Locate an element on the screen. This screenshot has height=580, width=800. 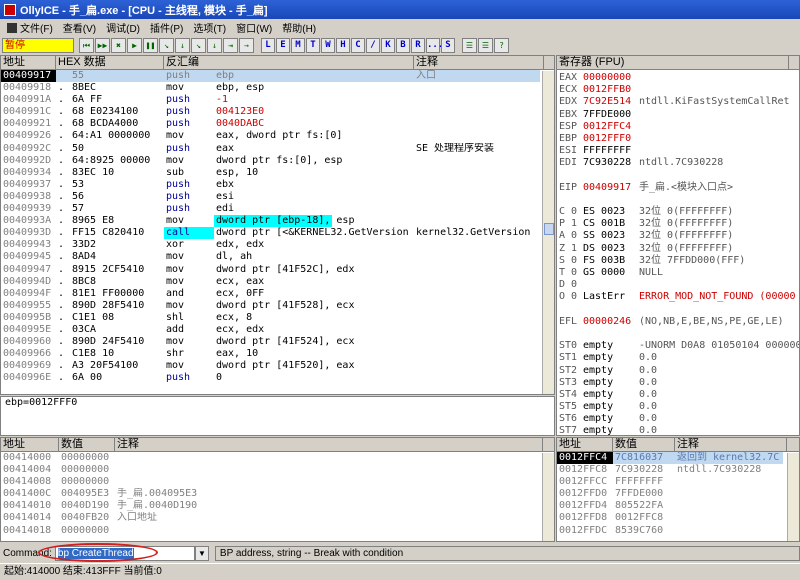
register-row: ST0 empty -UNORM D0A8 01050104 00000000 is located at coordinates (678, 346).